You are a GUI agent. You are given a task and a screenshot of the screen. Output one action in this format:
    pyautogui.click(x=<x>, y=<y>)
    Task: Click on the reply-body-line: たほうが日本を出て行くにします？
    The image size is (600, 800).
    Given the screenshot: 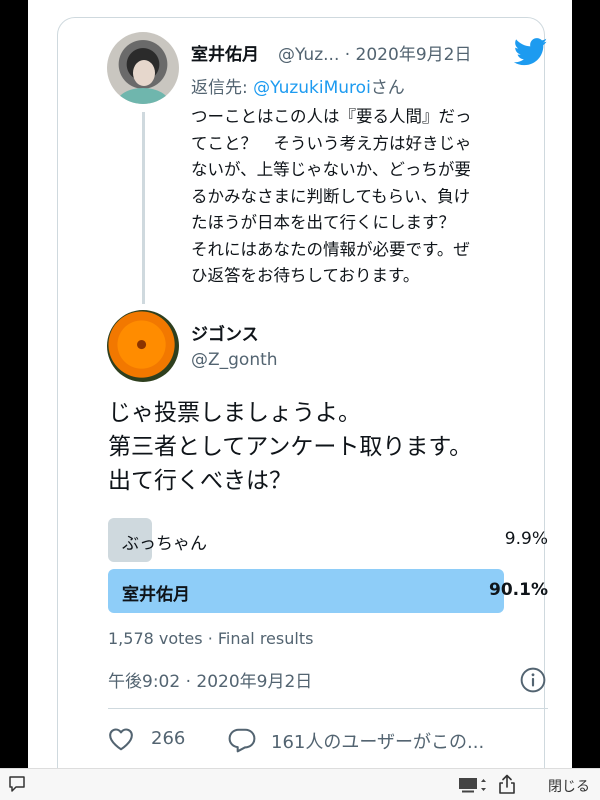 What is the action you would take?
    pyautogui.click(x=323, y=222)
    